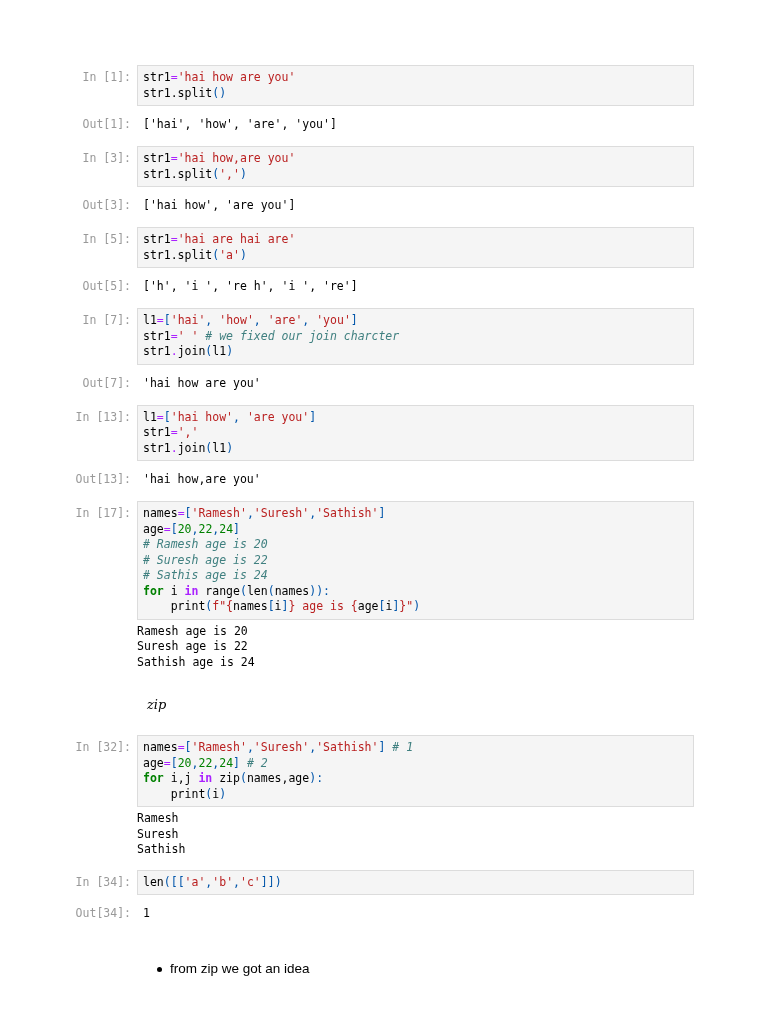  Describe the element at coordinates (158, 834) in the screenshot. I see `stdout-line: Suresh` at that location.